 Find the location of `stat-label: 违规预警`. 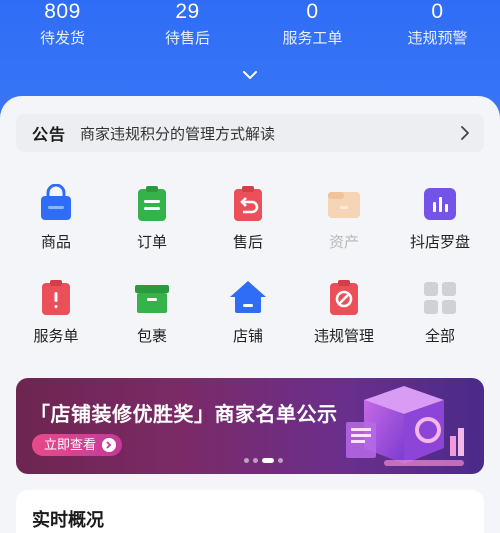

stat-label: 违规预警 is located at coordinates (437, 38).